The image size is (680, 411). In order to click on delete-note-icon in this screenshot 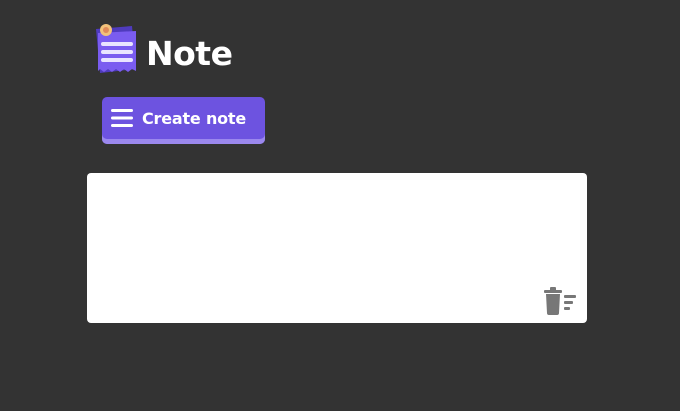, I will do `click(561, 304)`.